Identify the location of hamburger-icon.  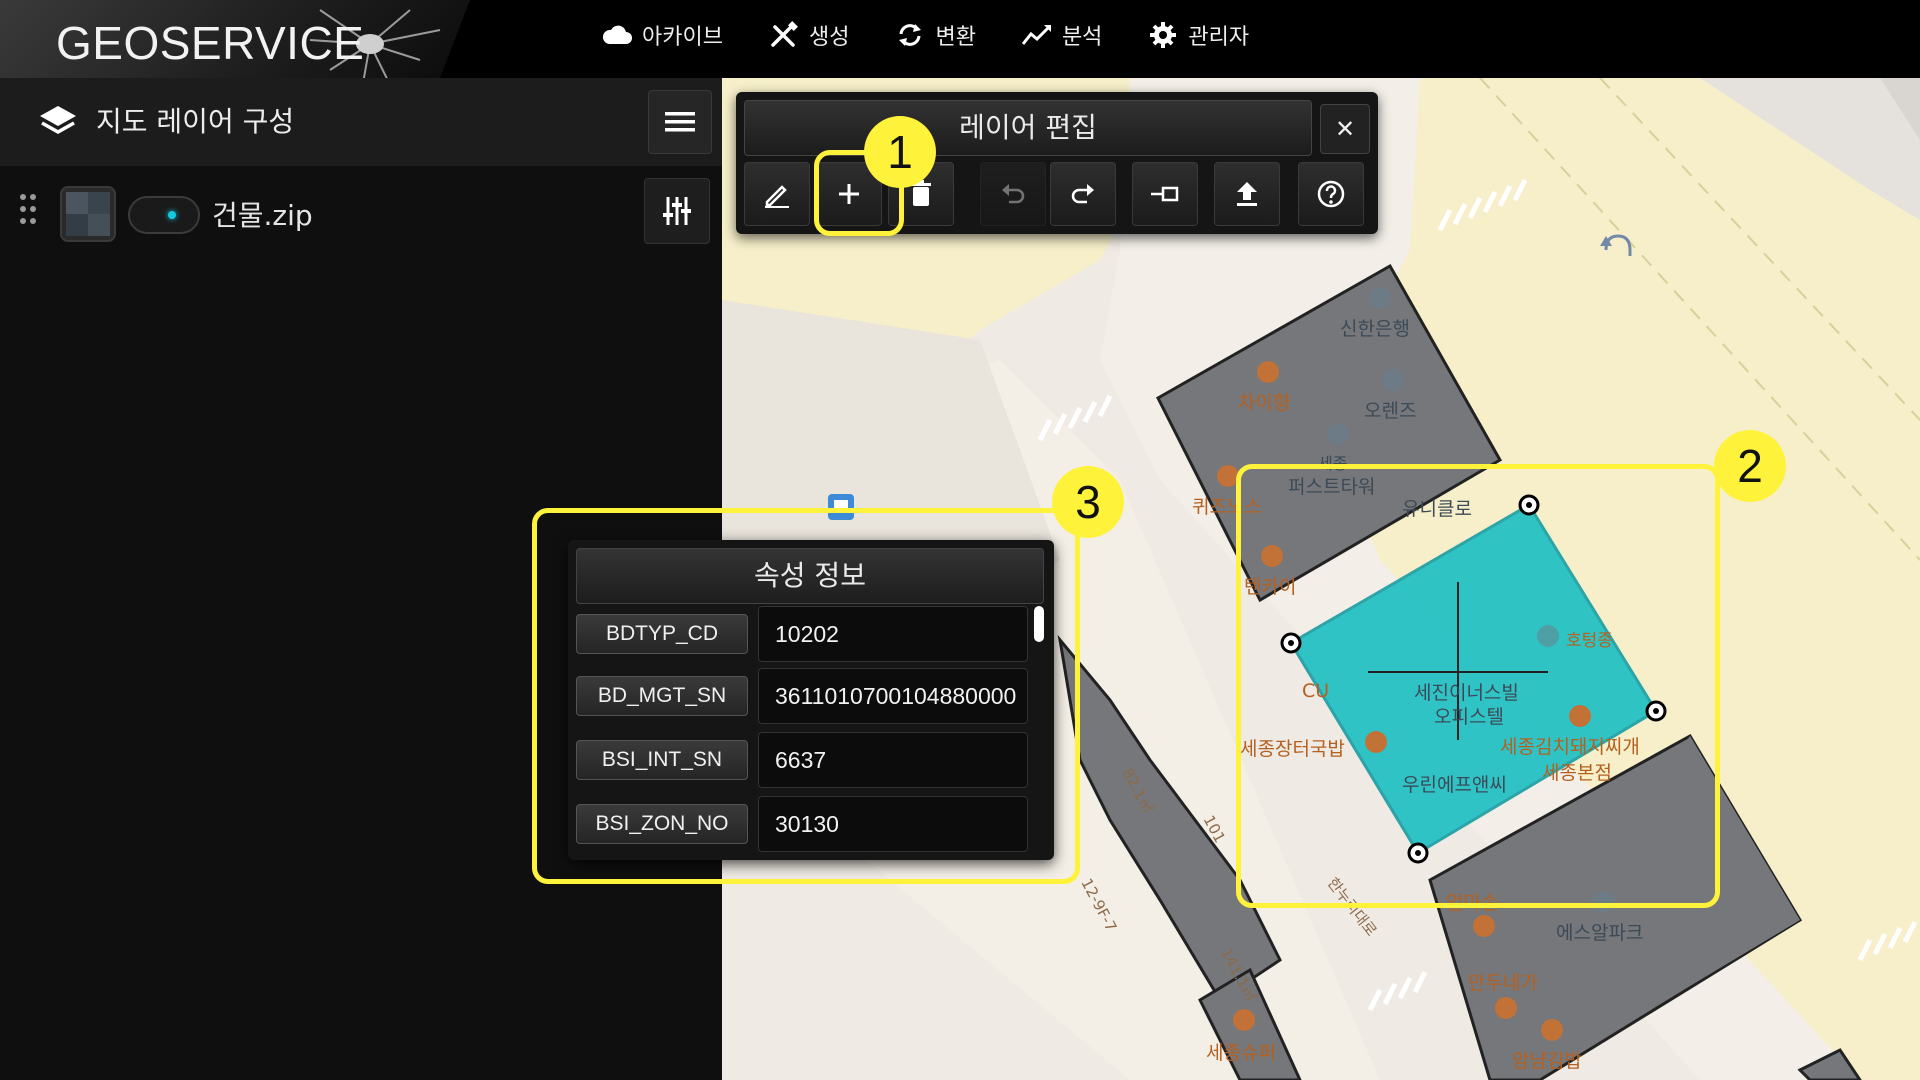
(680, 122).